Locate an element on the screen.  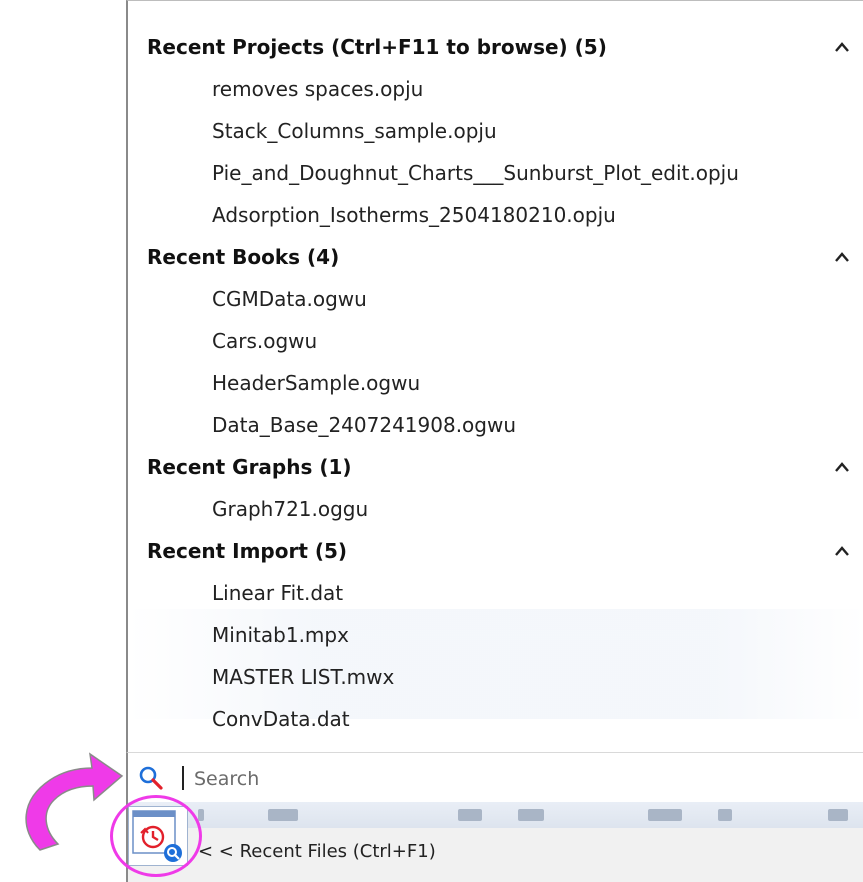
recent-import-item: MASTER LIST.mwx is located at coordinates (303, 677).